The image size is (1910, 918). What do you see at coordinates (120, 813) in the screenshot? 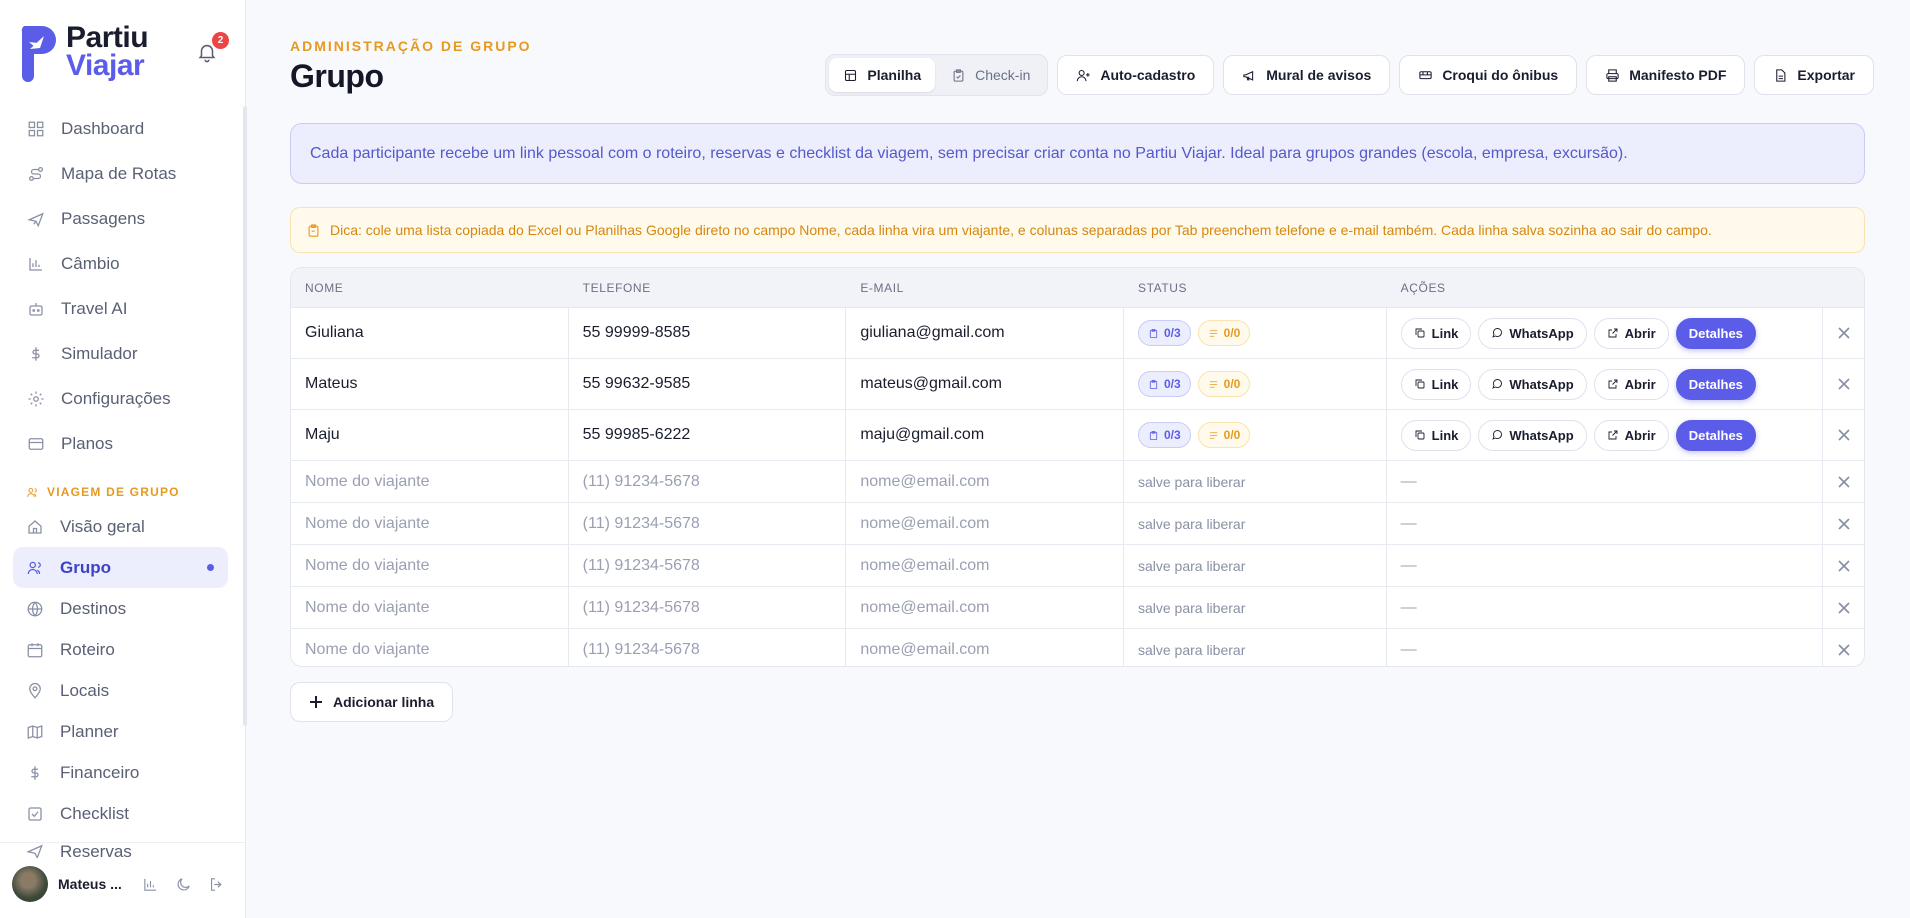
I see `sidebar-item-checklist: Checklist` at bounding box center [120, 813].